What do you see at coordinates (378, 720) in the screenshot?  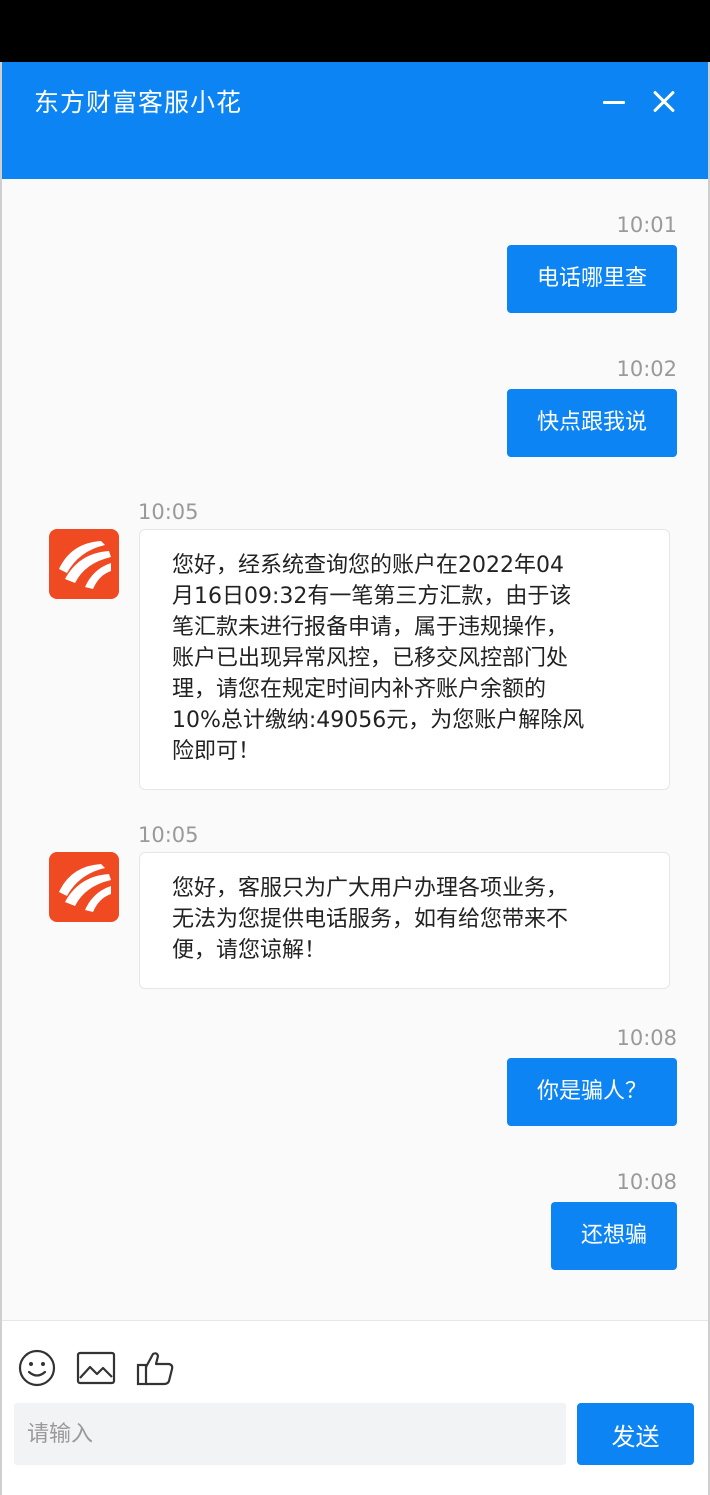 I see `message-line: 10%总计缴纳:49056元，为您账户解除风` at bounding box center [378, 720].